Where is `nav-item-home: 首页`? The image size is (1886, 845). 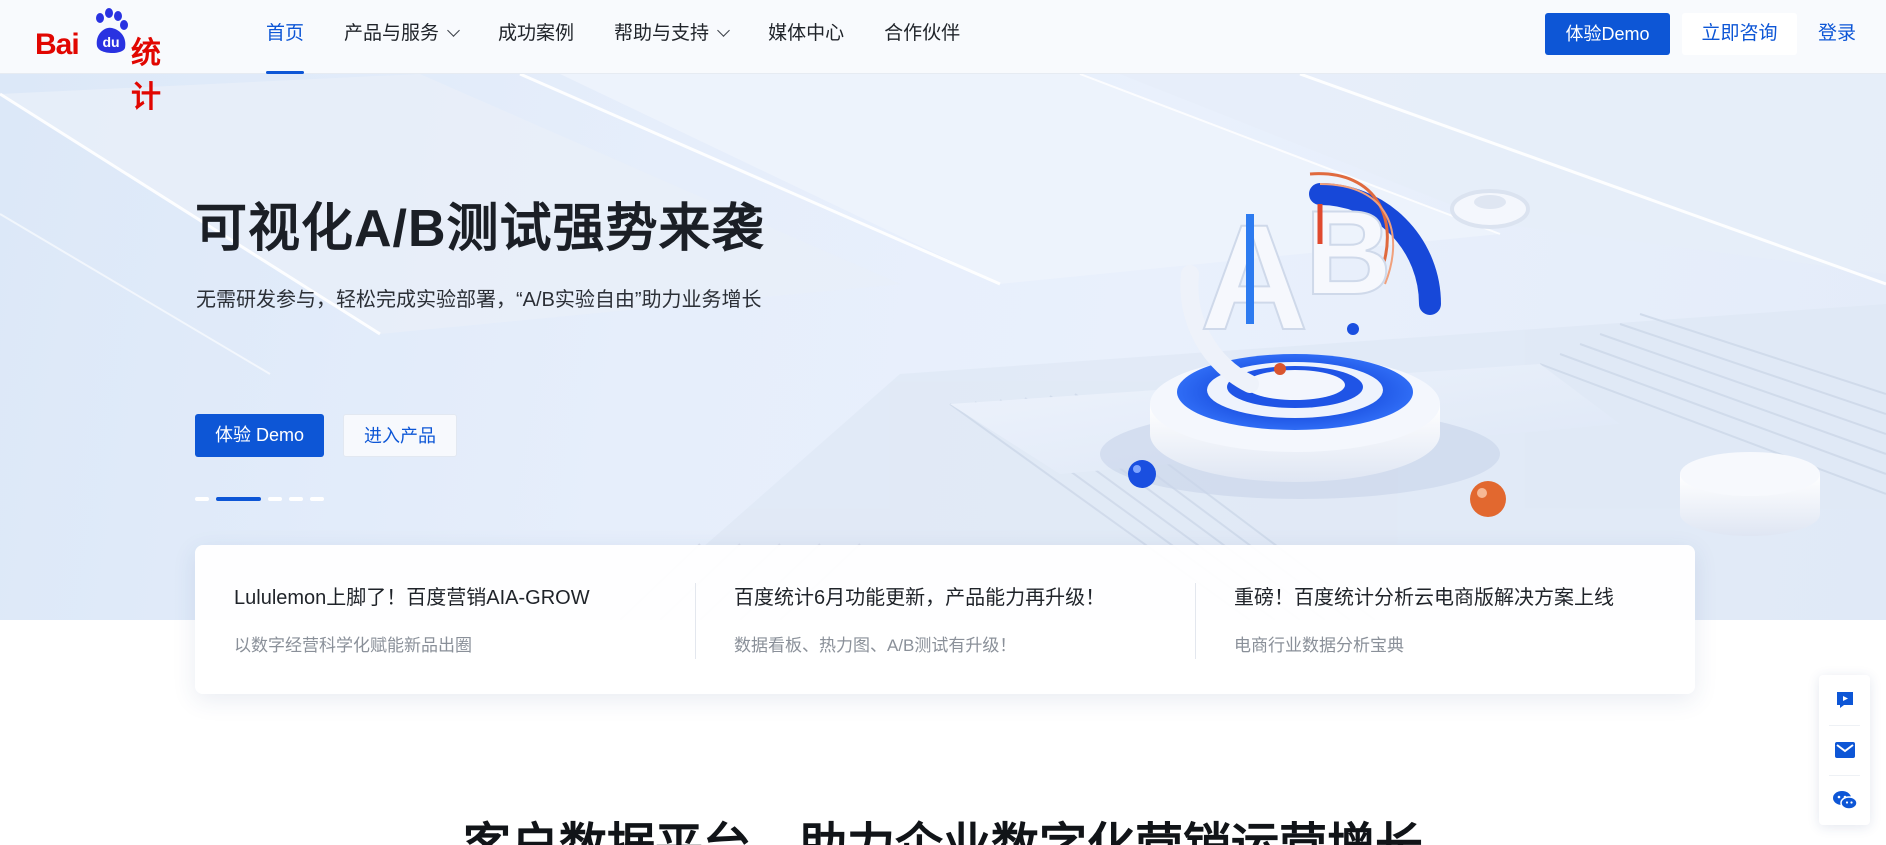
nav-item-home: 首页 is located at coordinates (285, 37).